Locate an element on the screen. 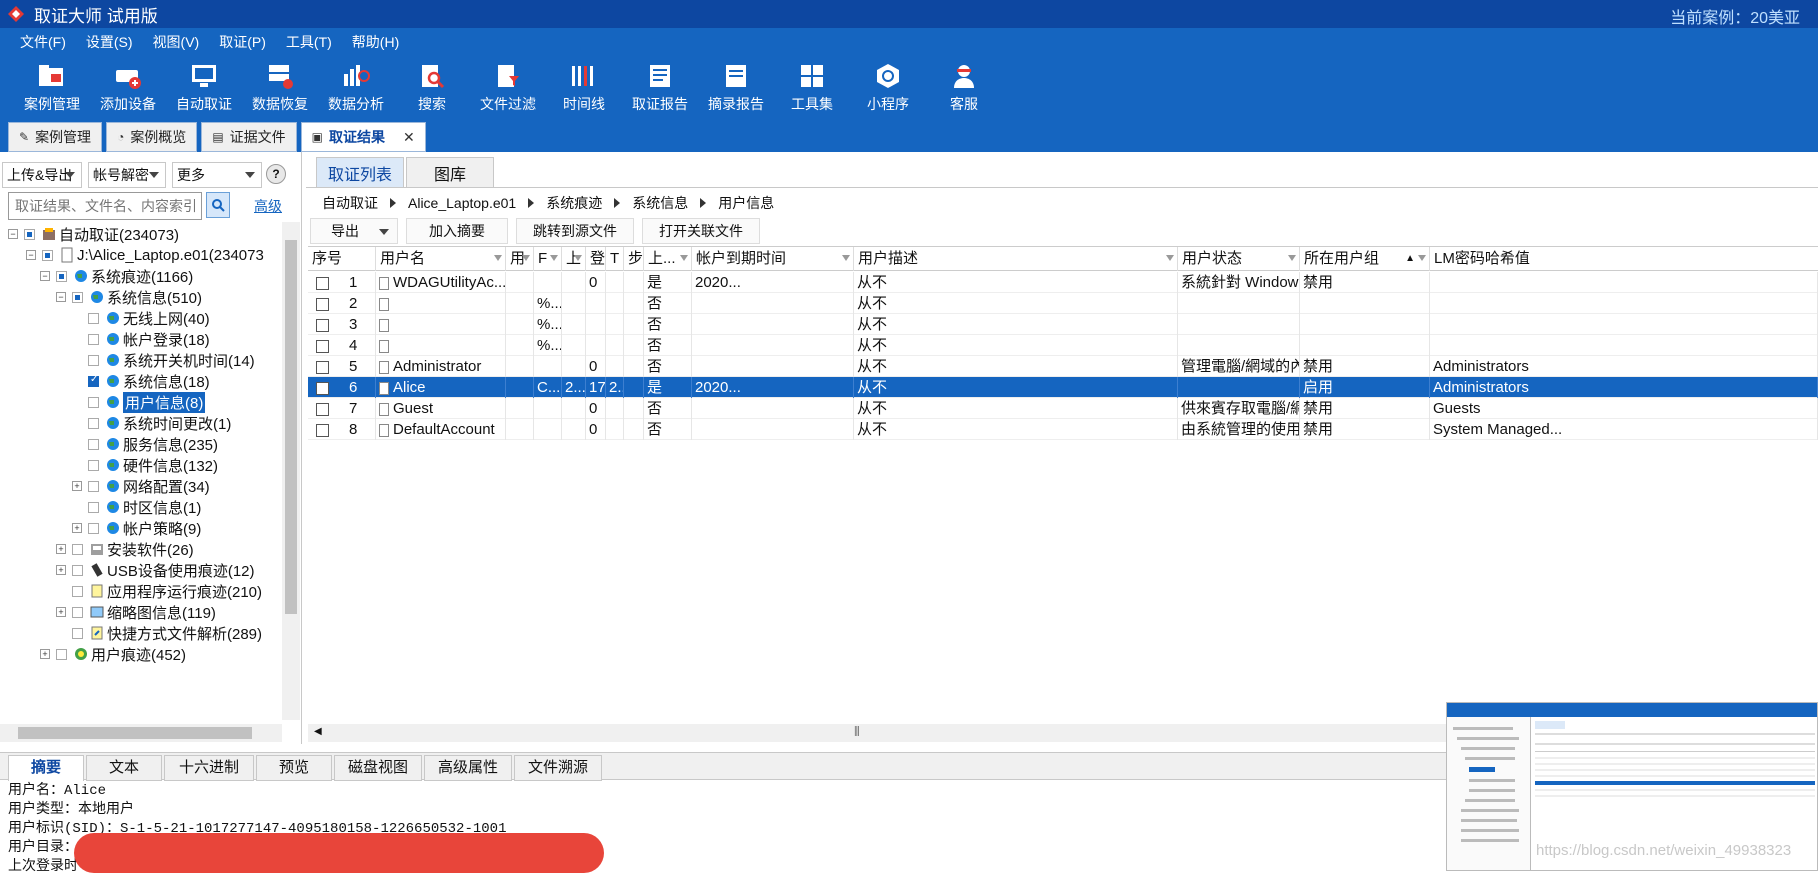  breadcrumb-item: 系统痕迹 is located at coordinates (574, 203).